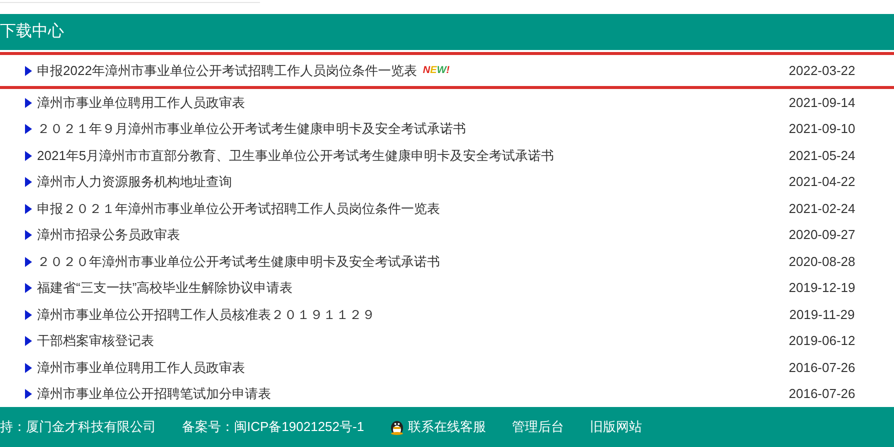 This screenshot has height=447, width=894. What do you see at coordinates (436, 71) in the screenshot?
I see `new-label: NEW!` at bounding box center [436, 71].